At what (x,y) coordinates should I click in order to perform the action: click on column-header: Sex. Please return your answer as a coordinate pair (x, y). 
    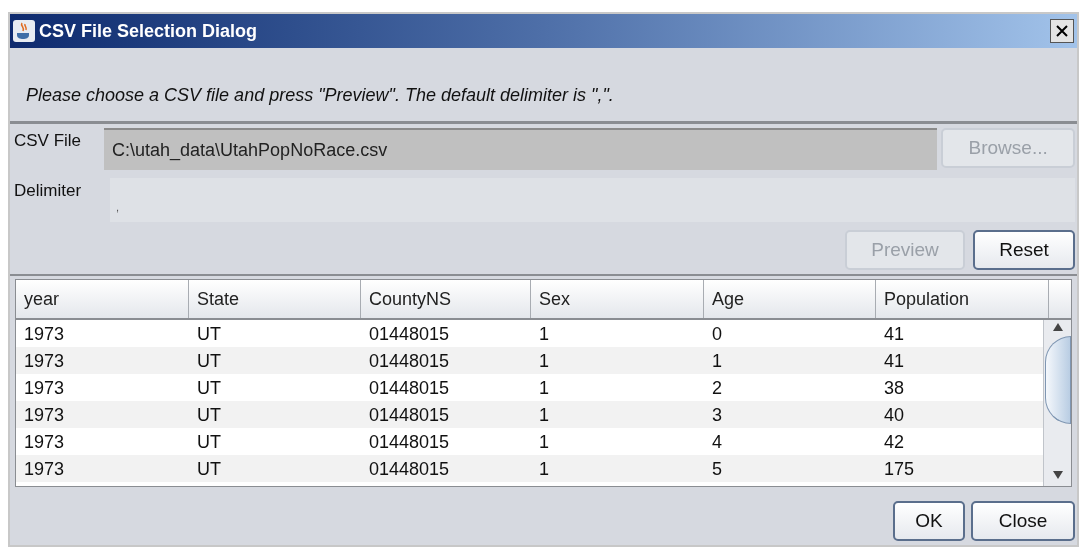
    Looking at the image, I should click on (617, 299).